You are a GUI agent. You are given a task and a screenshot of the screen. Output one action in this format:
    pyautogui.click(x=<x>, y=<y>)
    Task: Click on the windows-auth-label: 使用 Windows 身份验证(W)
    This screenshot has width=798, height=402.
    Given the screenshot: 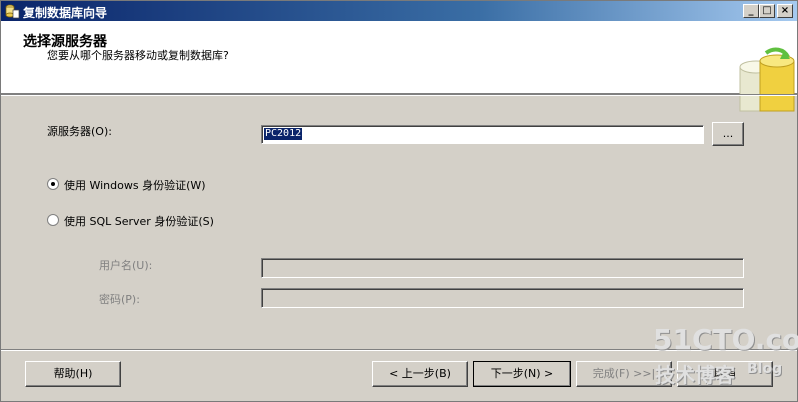 What is the action you would take?
    pyautogui.click(x=135, y=185)
    